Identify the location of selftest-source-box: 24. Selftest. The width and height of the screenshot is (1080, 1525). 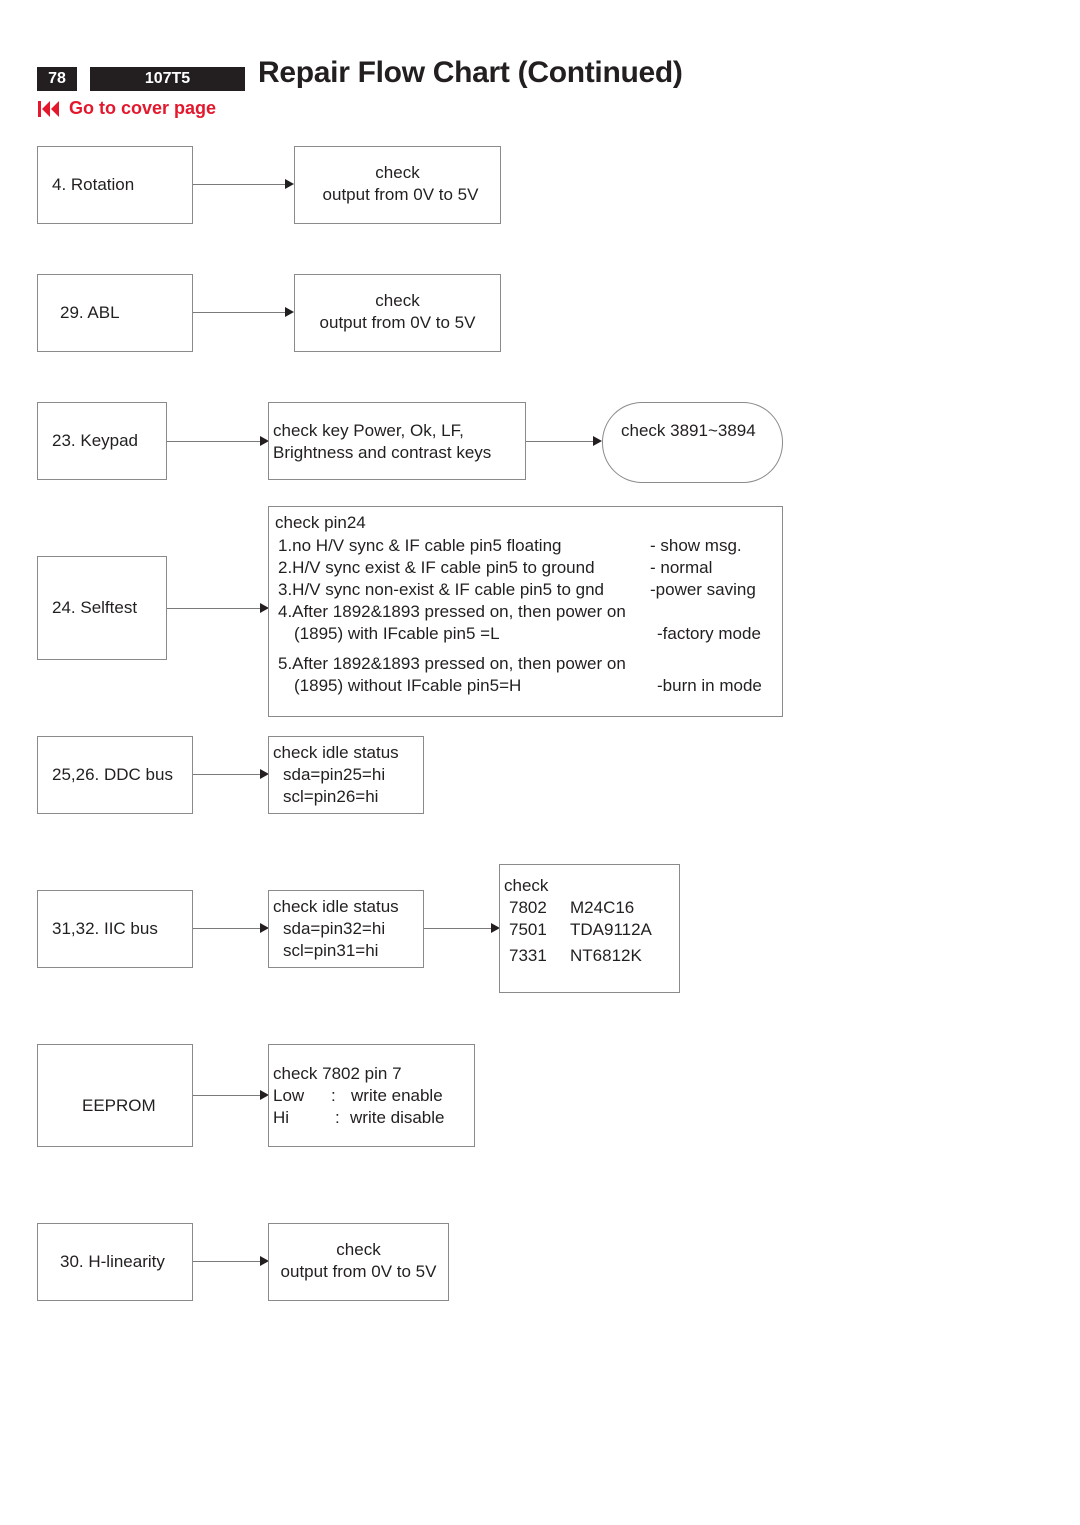
(102, 608).